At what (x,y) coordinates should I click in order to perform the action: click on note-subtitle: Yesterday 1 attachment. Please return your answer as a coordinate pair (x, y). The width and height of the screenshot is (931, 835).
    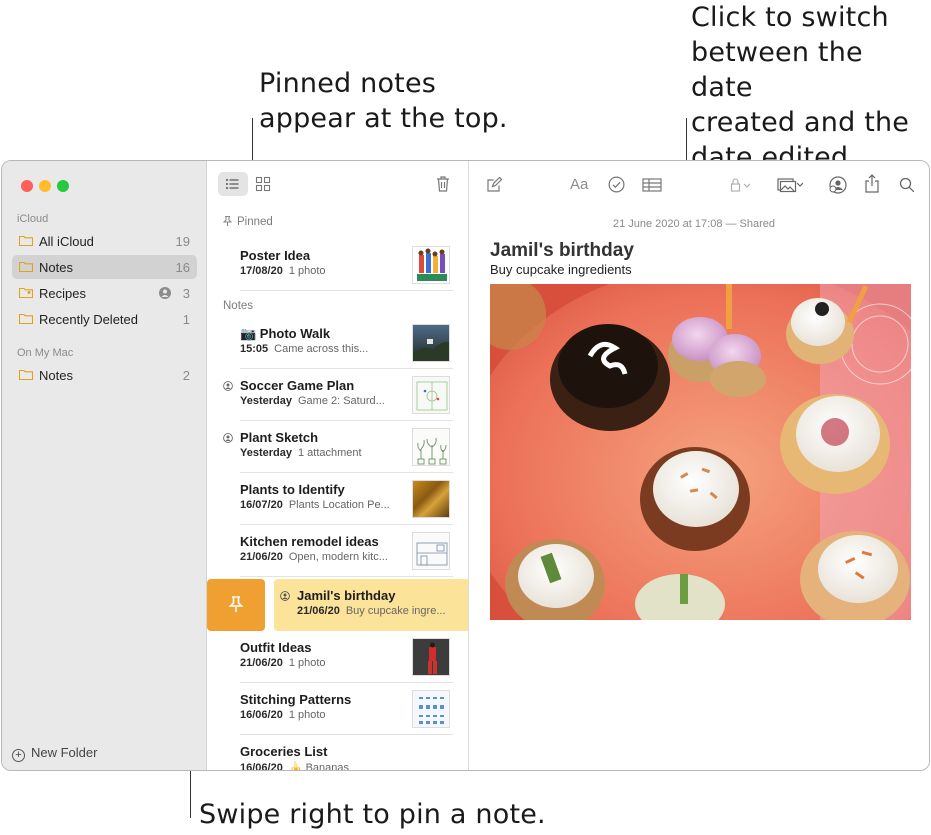
    Looking at the image, I should click on (301, 453).